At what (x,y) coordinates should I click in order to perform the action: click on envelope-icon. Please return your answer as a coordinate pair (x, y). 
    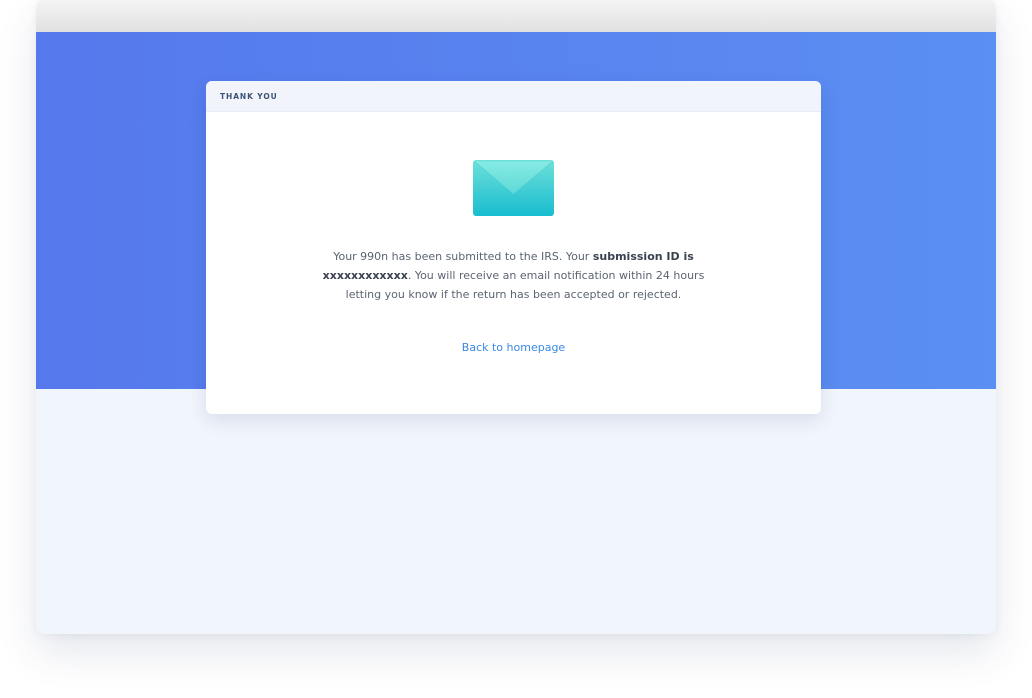
    Looking at the image, I should click on (513, 188).